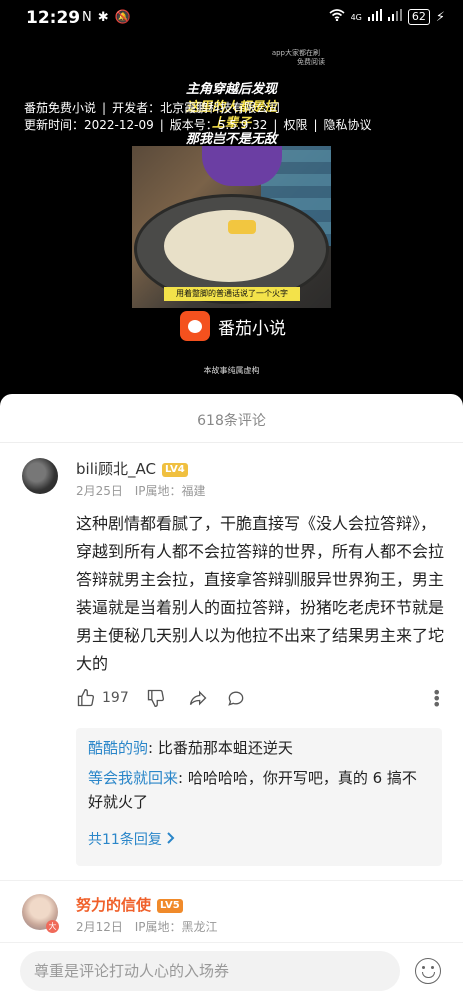  What do you see at coordinates (311, 62) in the screenshot?
I see `watermark-text-2: 免费阅读` at bounding box center [311, 62].